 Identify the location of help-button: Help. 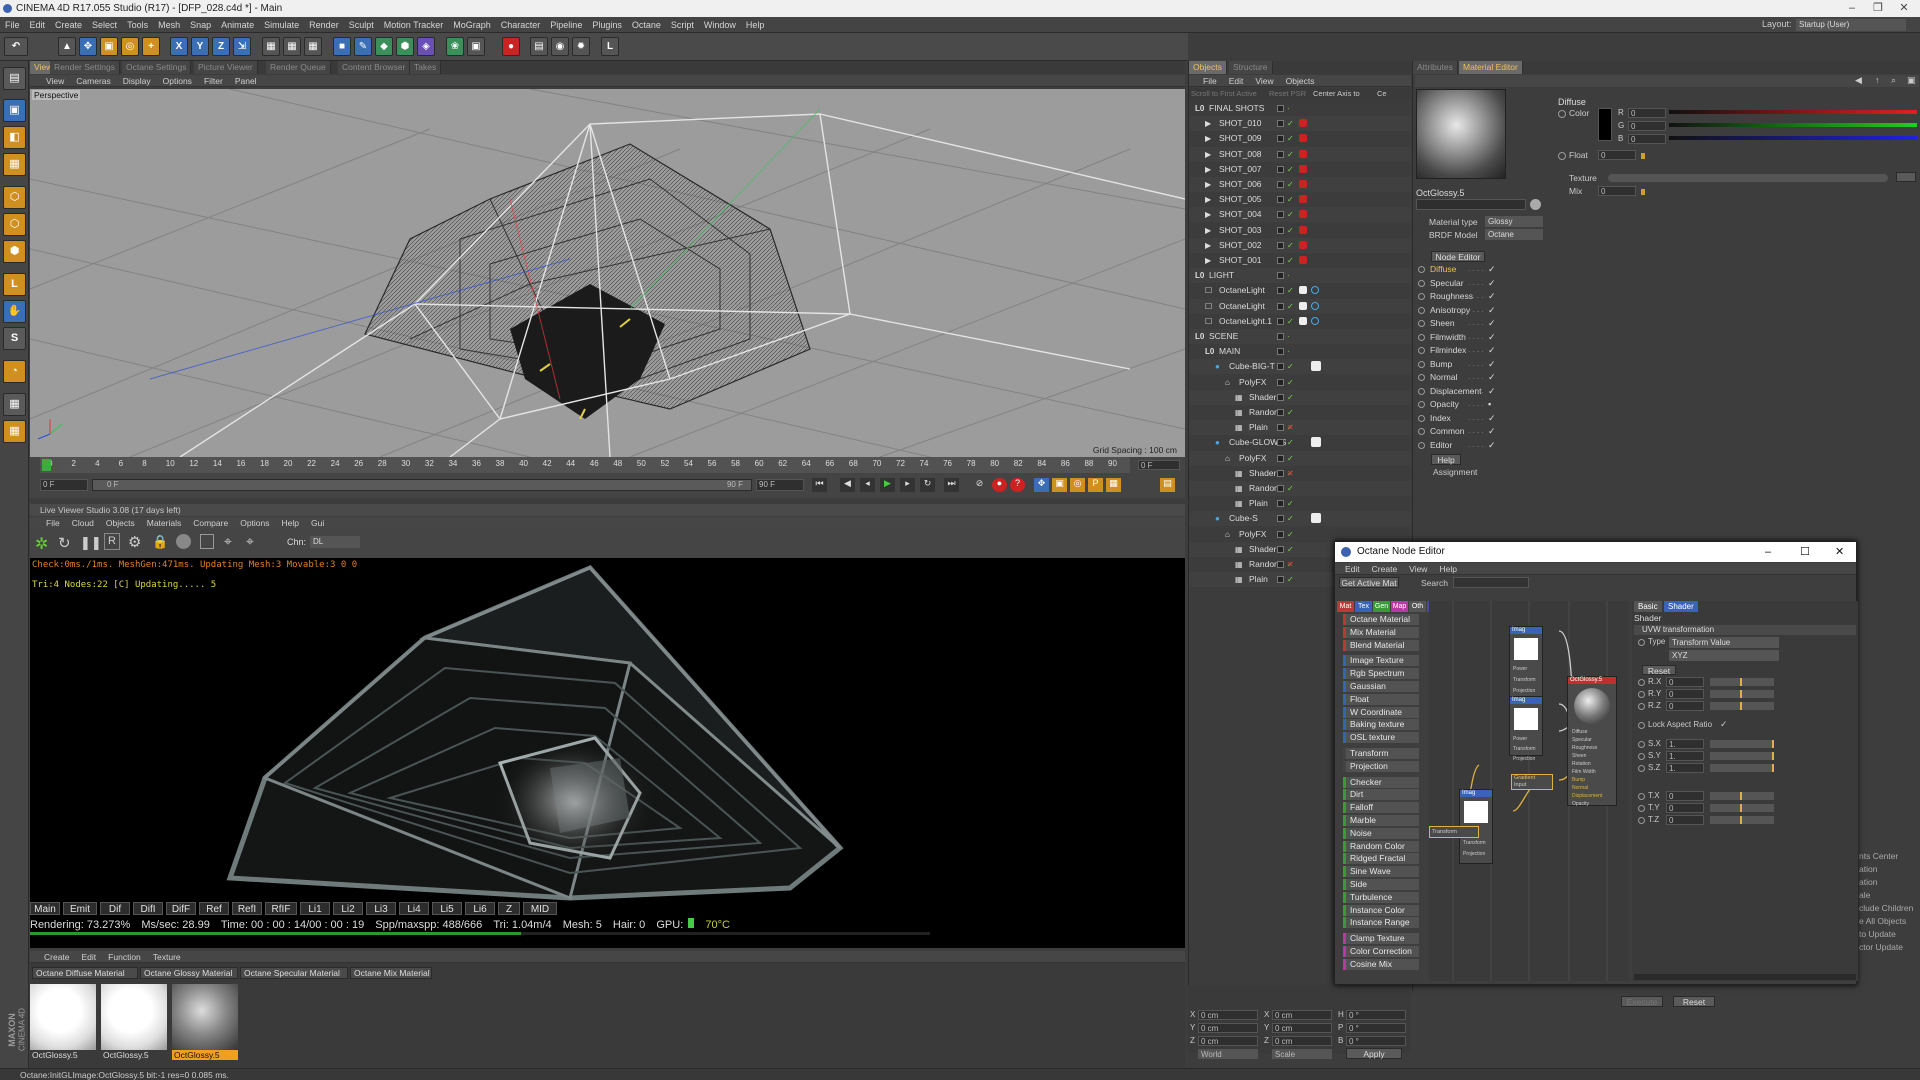
(1446, 459).